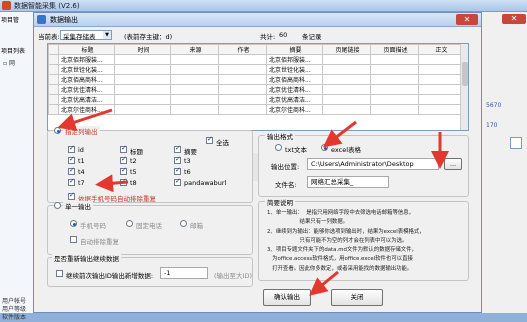  I want to click on app-close-icon: ✕, so click(514, 19).